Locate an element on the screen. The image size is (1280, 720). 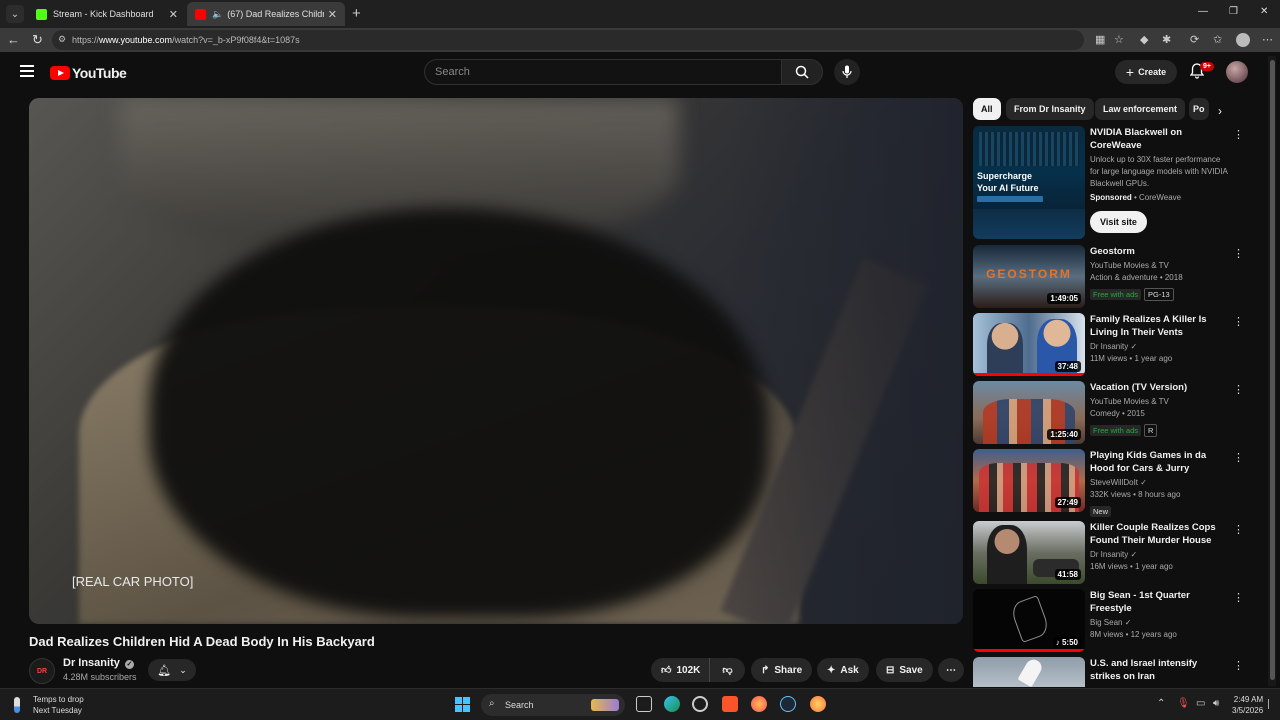
video-thumbnail: ♪ 5:50 is located at coordinates (1029, 620).